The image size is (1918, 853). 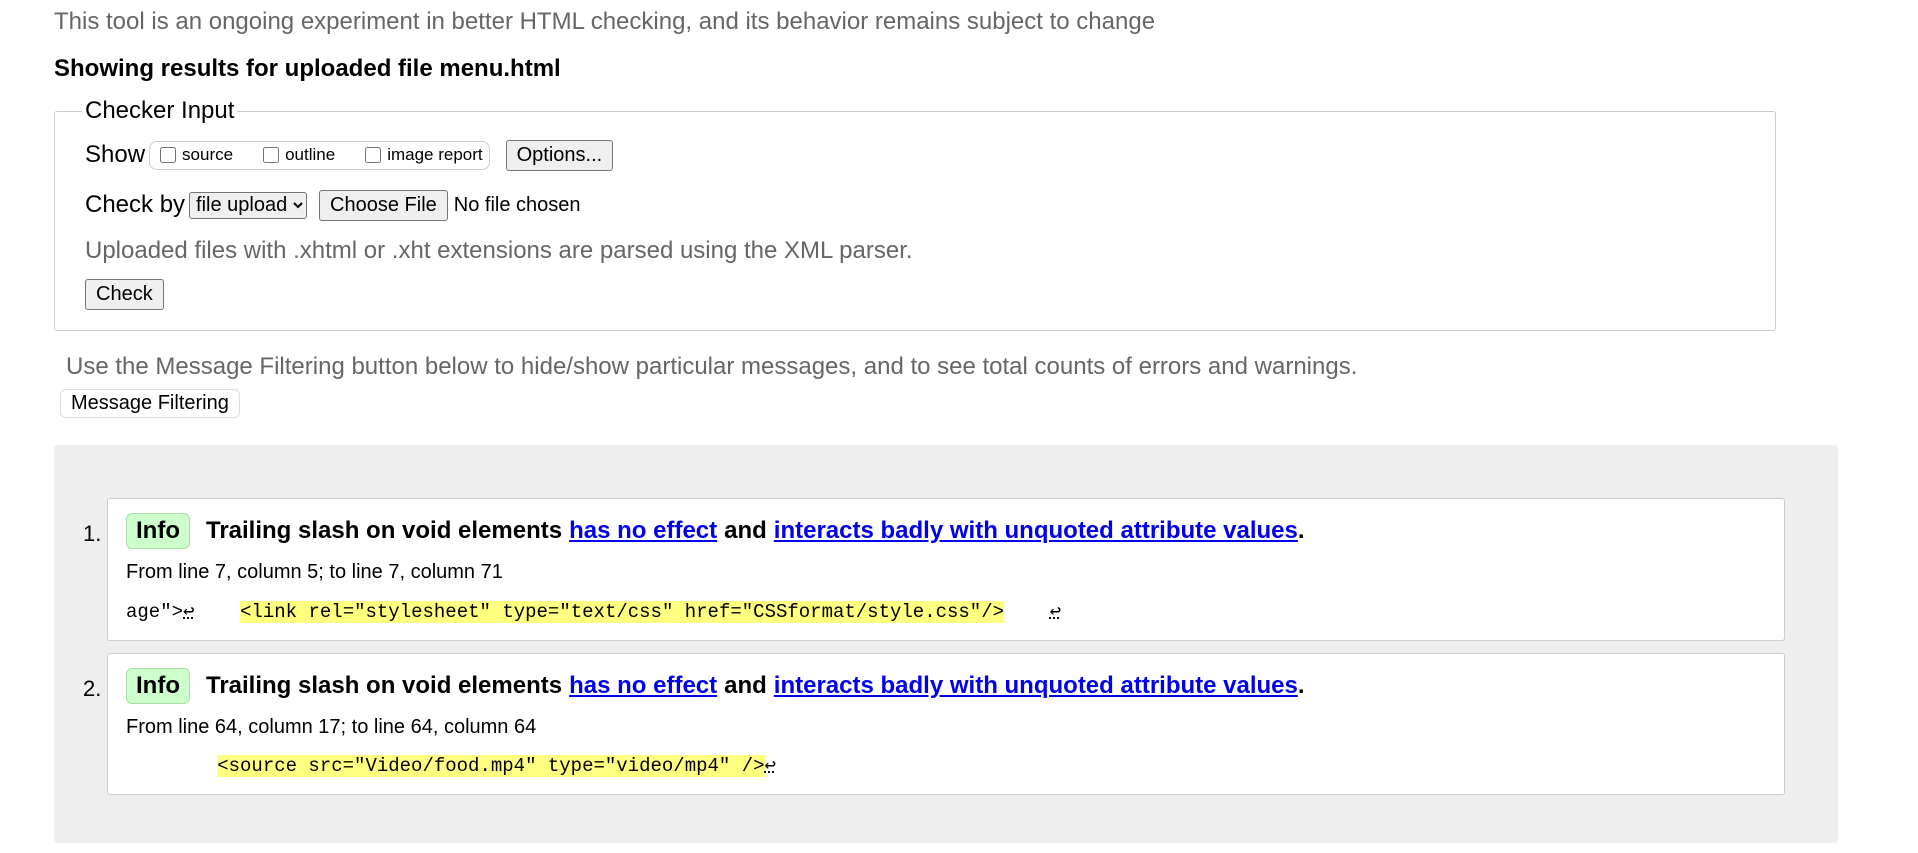 I want to click on extract-gap, so click(x=217, y=612).